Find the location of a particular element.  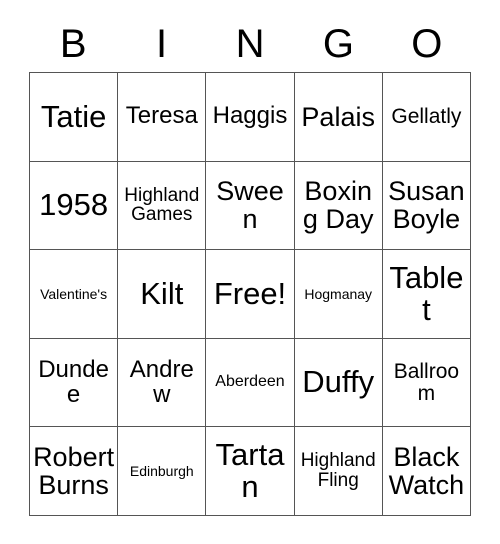

bingo-cell-label: Haggis is located at coordinates (250, 116).